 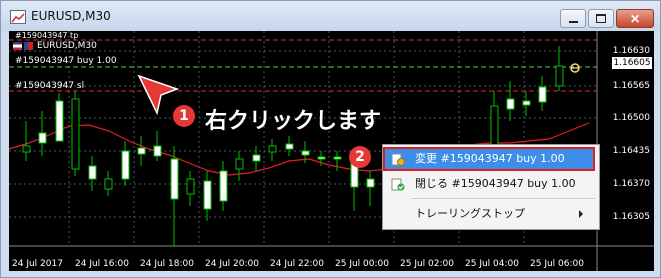 What do you see at coordinates (503, 198) in the screenshot?
I see `menu-separator` at bounding box center [503, 198].